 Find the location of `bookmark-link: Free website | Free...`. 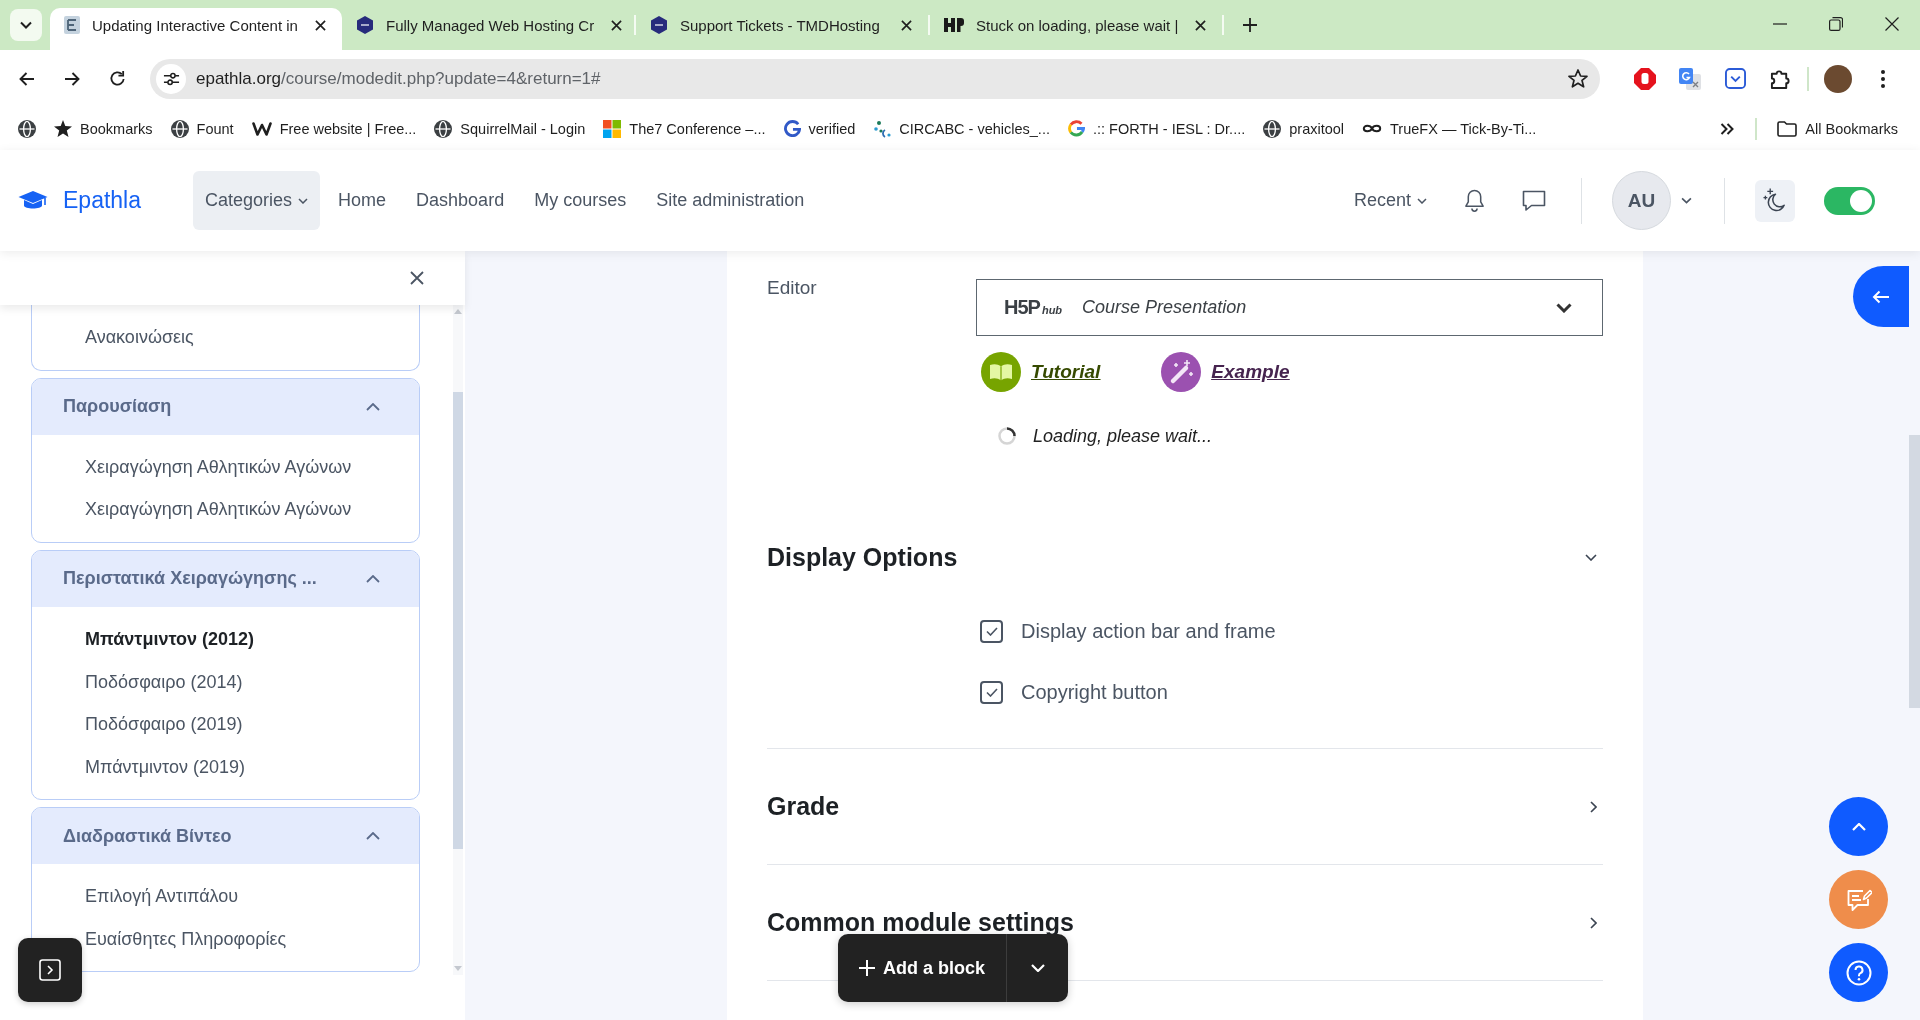

bookmark-link: Free website | Free... is located at coordinates (334, 128).